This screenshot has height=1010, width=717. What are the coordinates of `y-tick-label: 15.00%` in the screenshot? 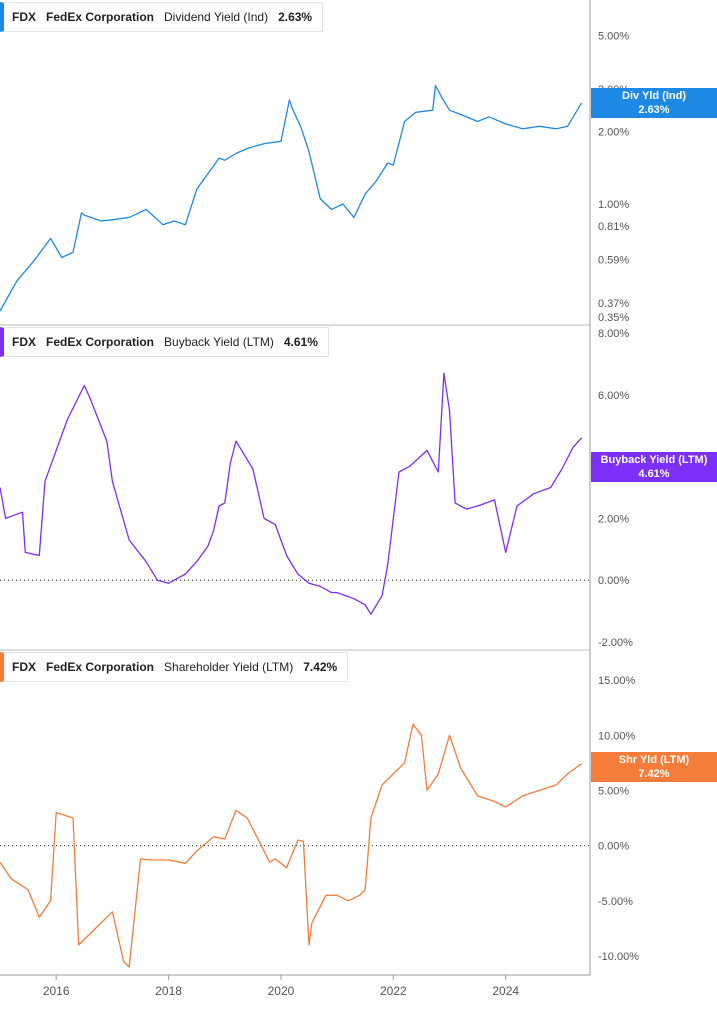 It's located at (617, 681).